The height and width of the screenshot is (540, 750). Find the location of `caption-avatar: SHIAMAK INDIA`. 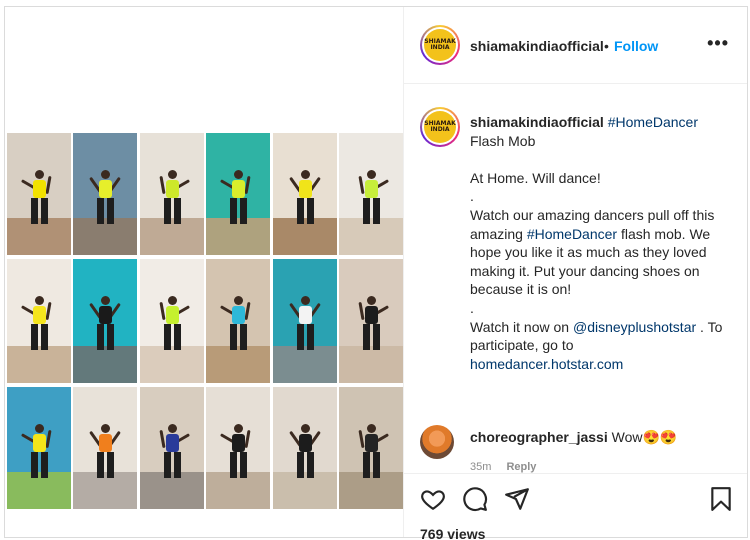

caption-avatar: SHIAMAK INDIA is located at coordinates (440, 127).